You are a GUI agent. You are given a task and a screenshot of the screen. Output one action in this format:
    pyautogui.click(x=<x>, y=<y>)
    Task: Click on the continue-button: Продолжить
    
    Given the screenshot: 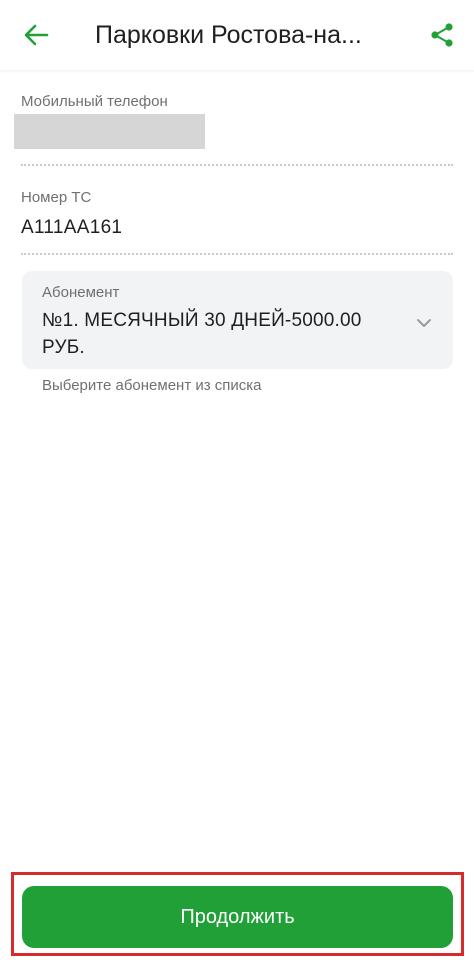 What is the action you would take?
    pyautogui.click(x=237, y=917)
    